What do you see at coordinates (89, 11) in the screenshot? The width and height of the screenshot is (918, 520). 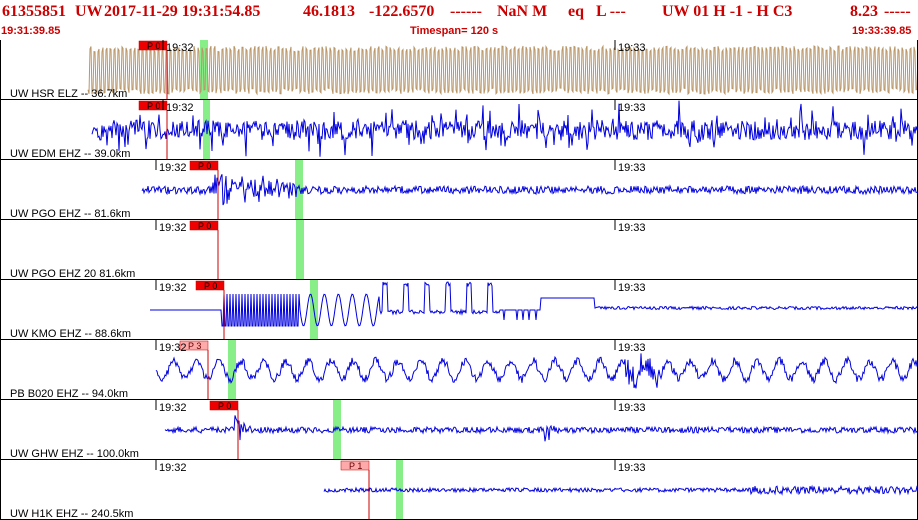 I see `network-code: UW` at bounding box center [89, 11].